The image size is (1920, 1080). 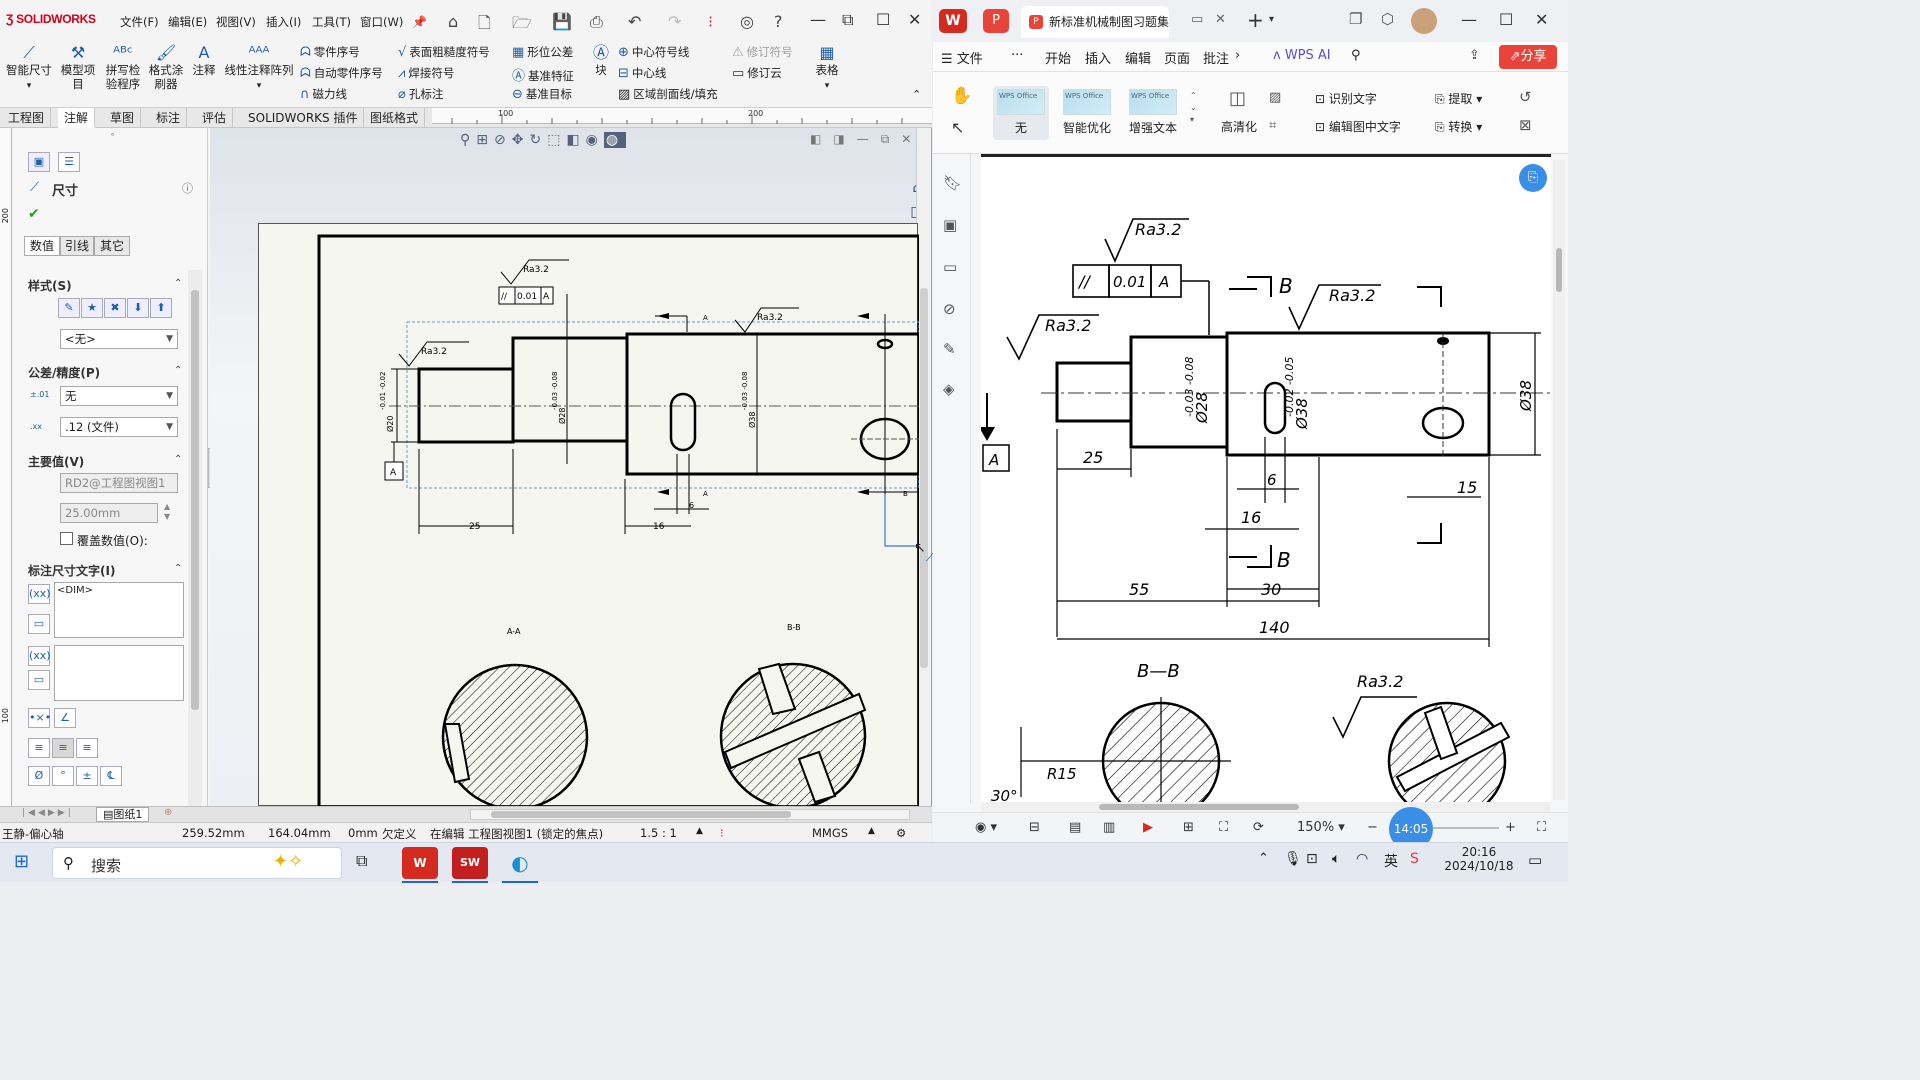 I want to click on menu-tools: 工具(T), so click(x=331, y=22).